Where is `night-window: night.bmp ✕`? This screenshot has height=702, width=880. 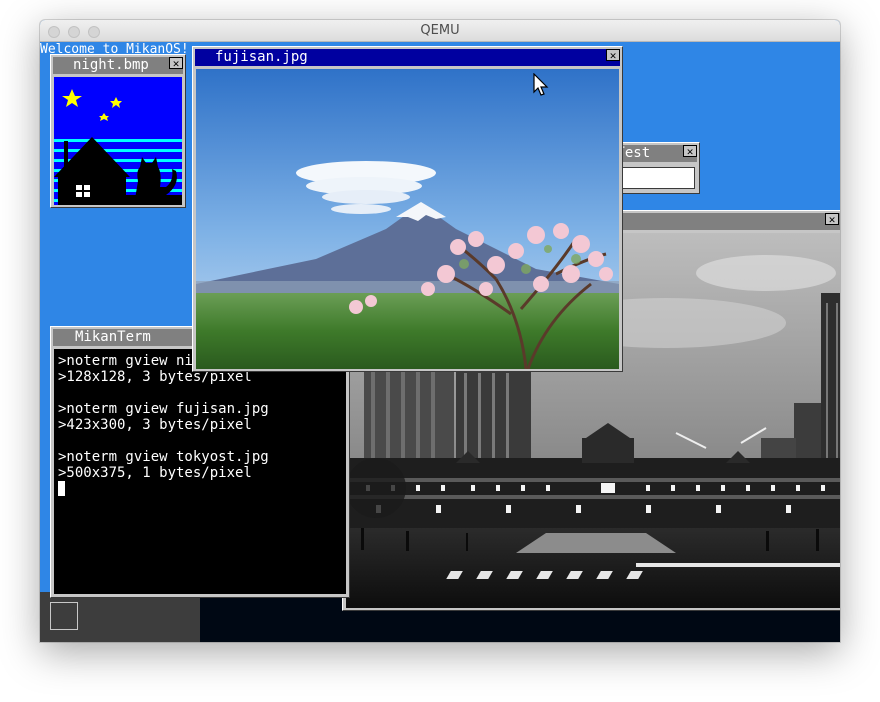
night-window: night.bmp ✕ is located at coordinates (118, 131).